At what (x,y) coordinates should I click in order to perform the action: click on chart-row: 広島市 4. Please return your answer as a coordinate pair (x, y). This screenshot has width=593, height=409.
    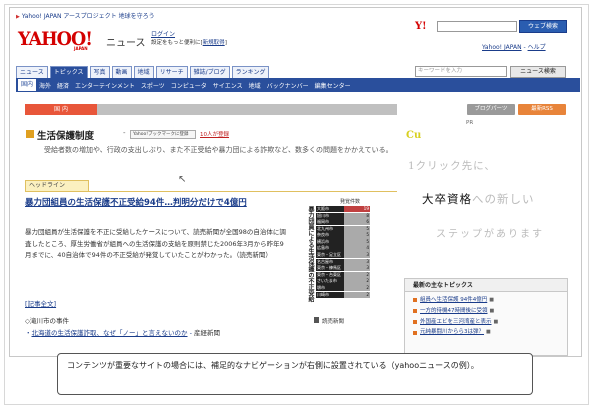
    Looking at the image, I should click on (345, 248).